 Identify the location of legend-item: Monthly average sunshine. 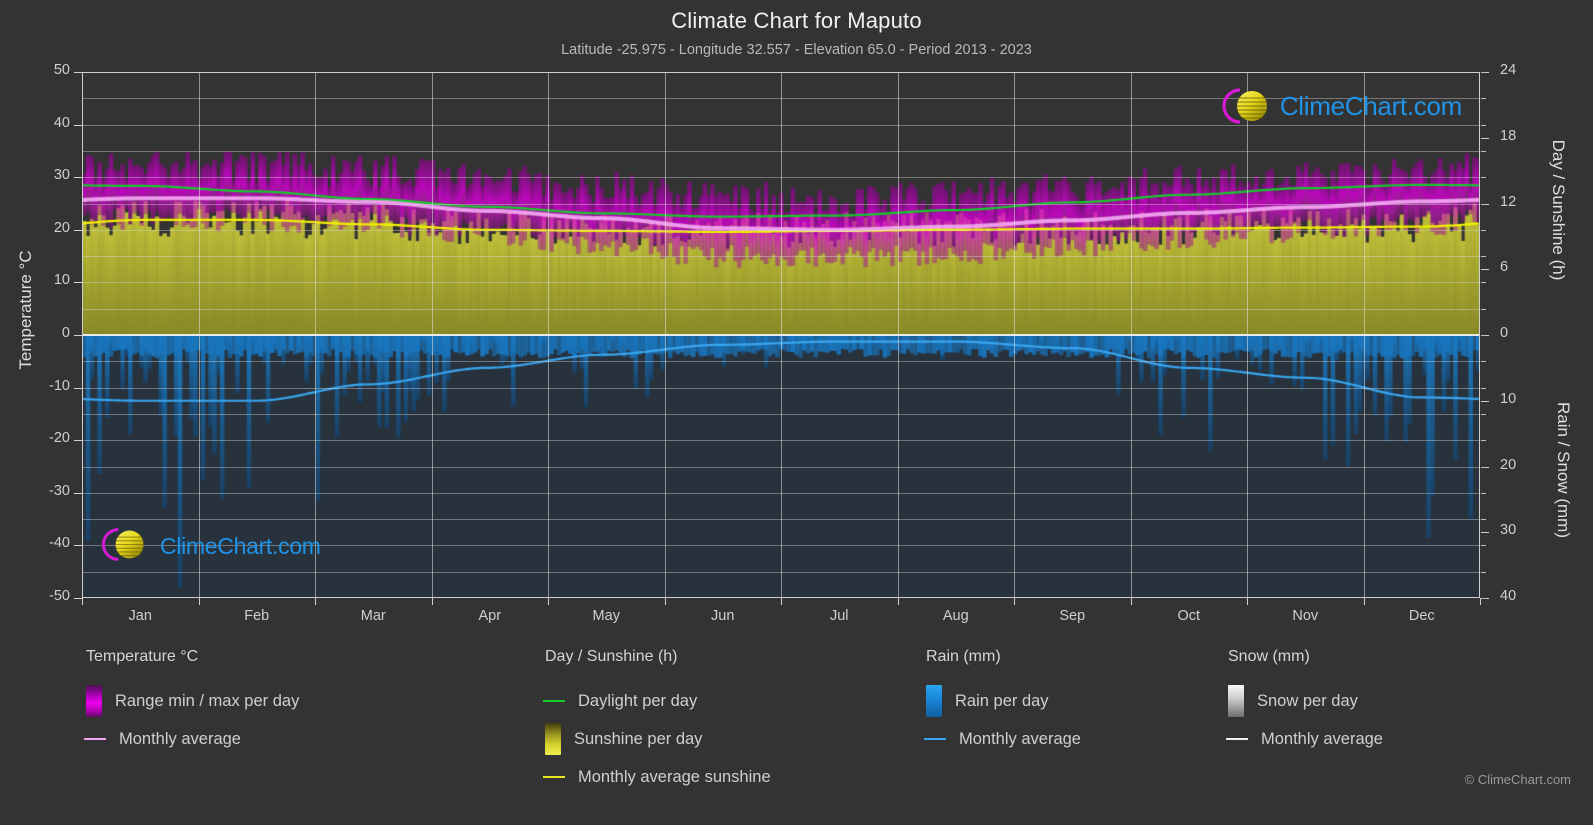
(657, 777).